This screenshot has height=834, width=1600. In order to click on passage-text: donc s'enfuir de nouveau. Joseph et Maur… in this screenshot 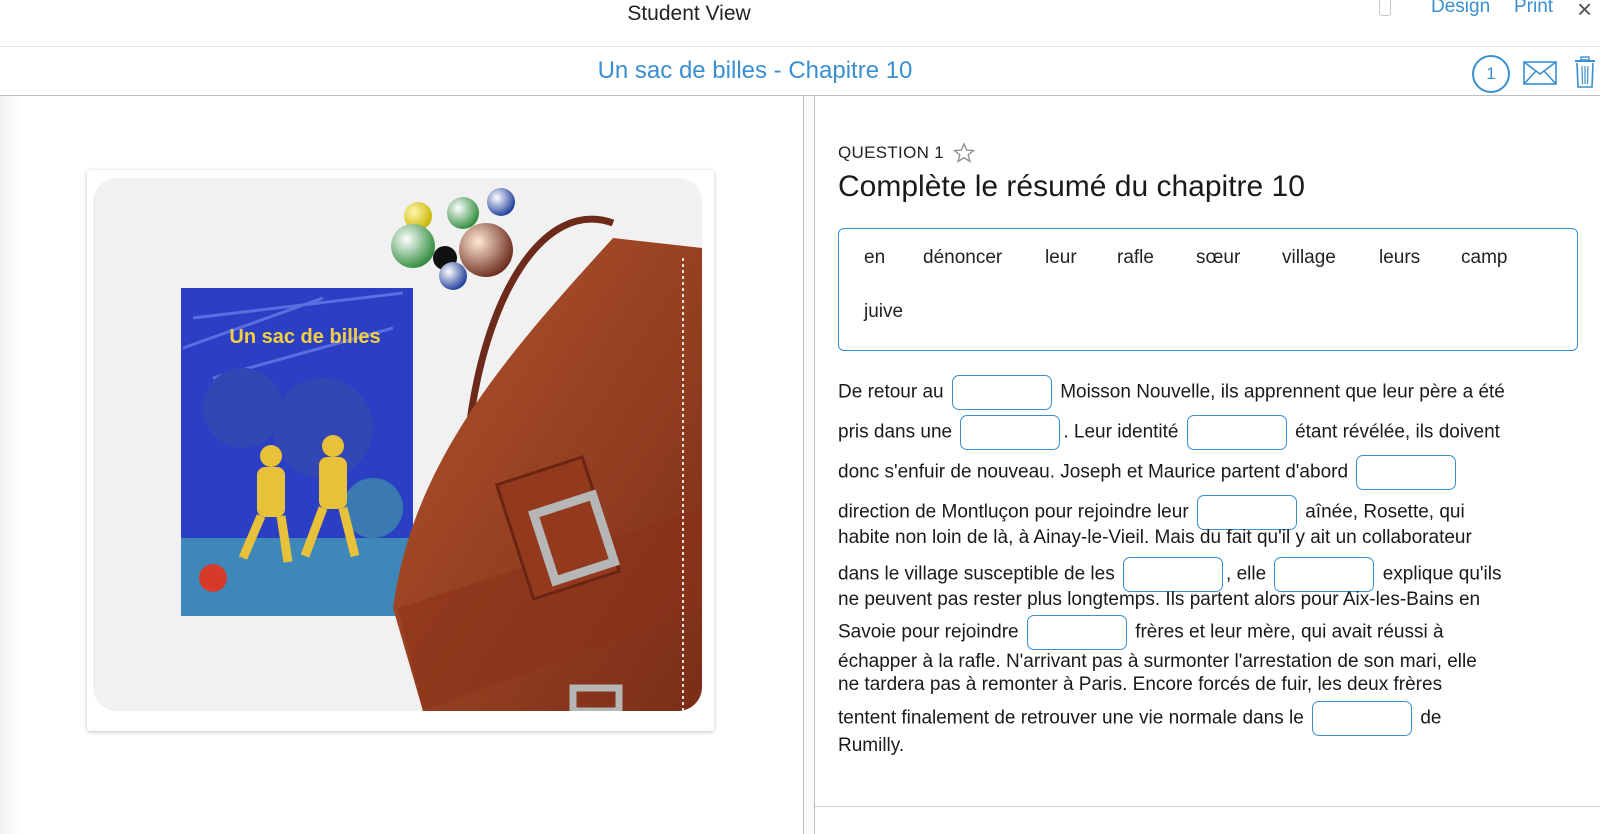, I will do `click(1093, 472)`.